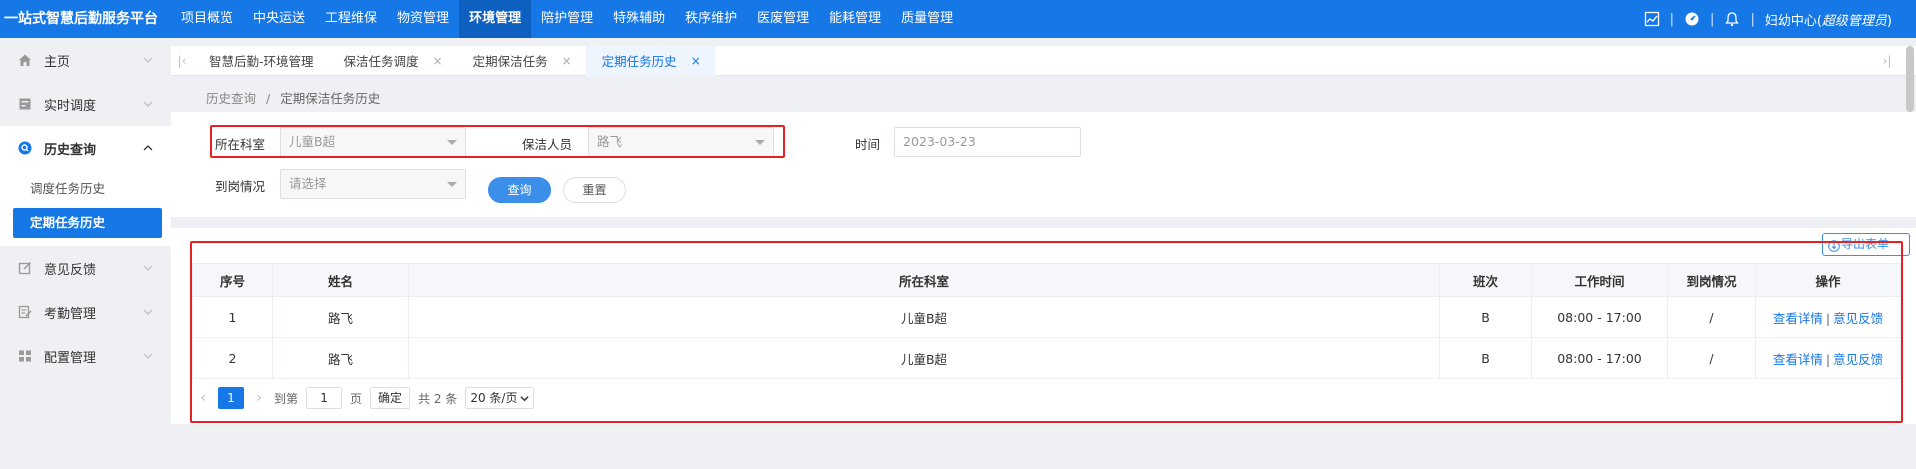  Describe the element at coordinates (240, 186) in the screenshot. I see `arrival-label: 到岗情况` at that location.